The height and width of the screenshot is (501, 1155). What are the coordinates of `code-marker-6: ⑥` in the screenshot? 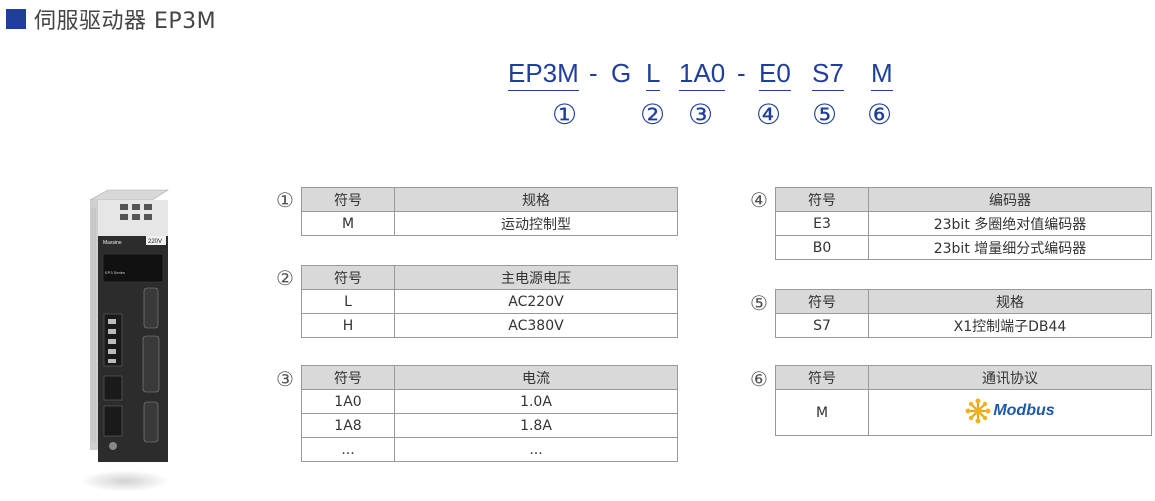 It's located at (880, 114).